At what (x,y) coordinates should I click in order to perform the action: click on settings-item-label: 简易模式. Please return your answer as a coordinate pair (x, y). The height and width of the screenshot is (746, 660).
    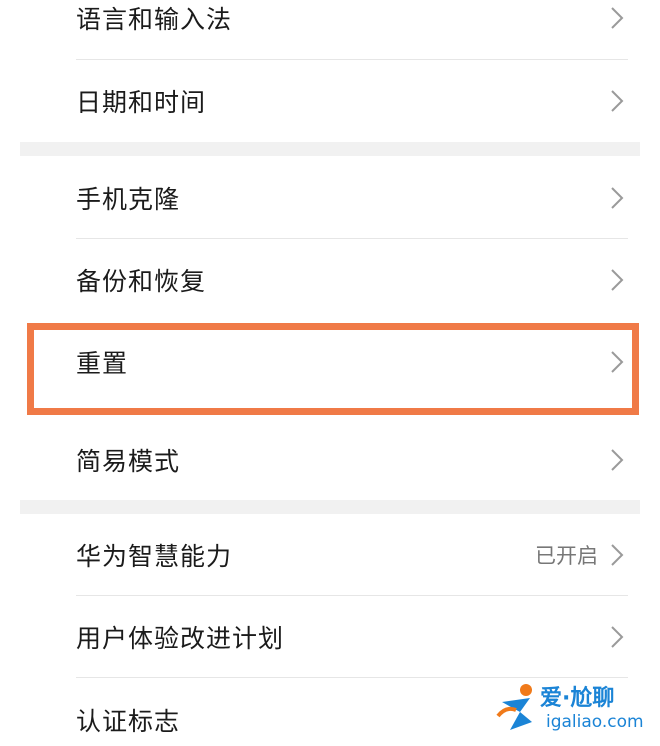
    Looking at the image, I should click on (128, 461).